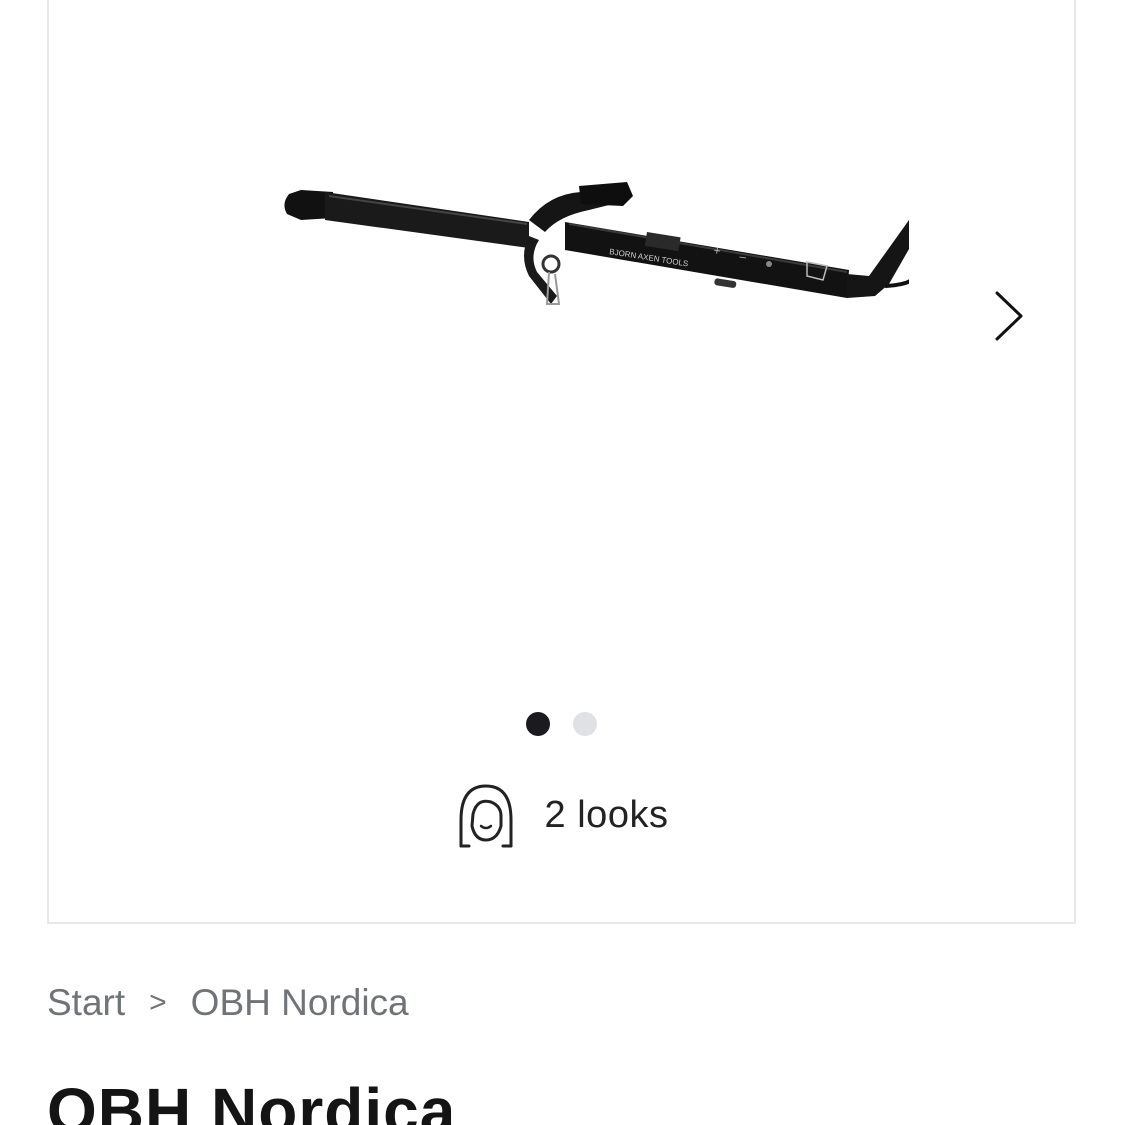 Image resolution: width=1125 pixels, height=1125 pixels. What do you see at coordinates (606, 814) in the screenshot?
I see `looks-label: 2 looks` at bounding box center [606, 814].